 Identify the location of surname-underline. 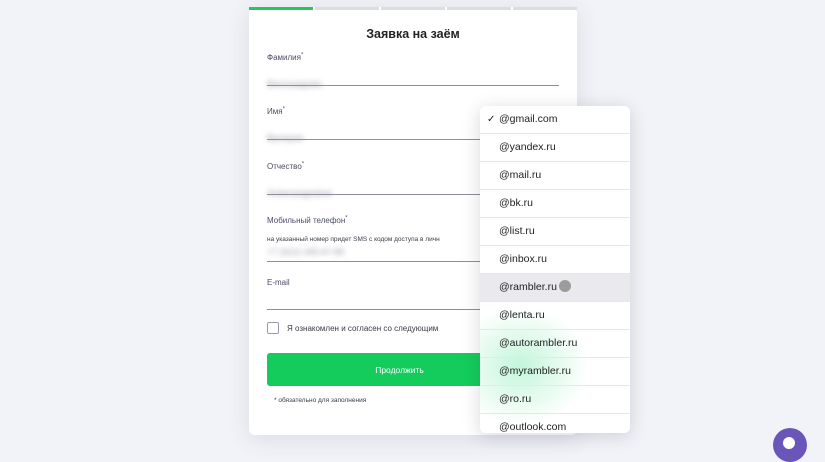
(413, 85).